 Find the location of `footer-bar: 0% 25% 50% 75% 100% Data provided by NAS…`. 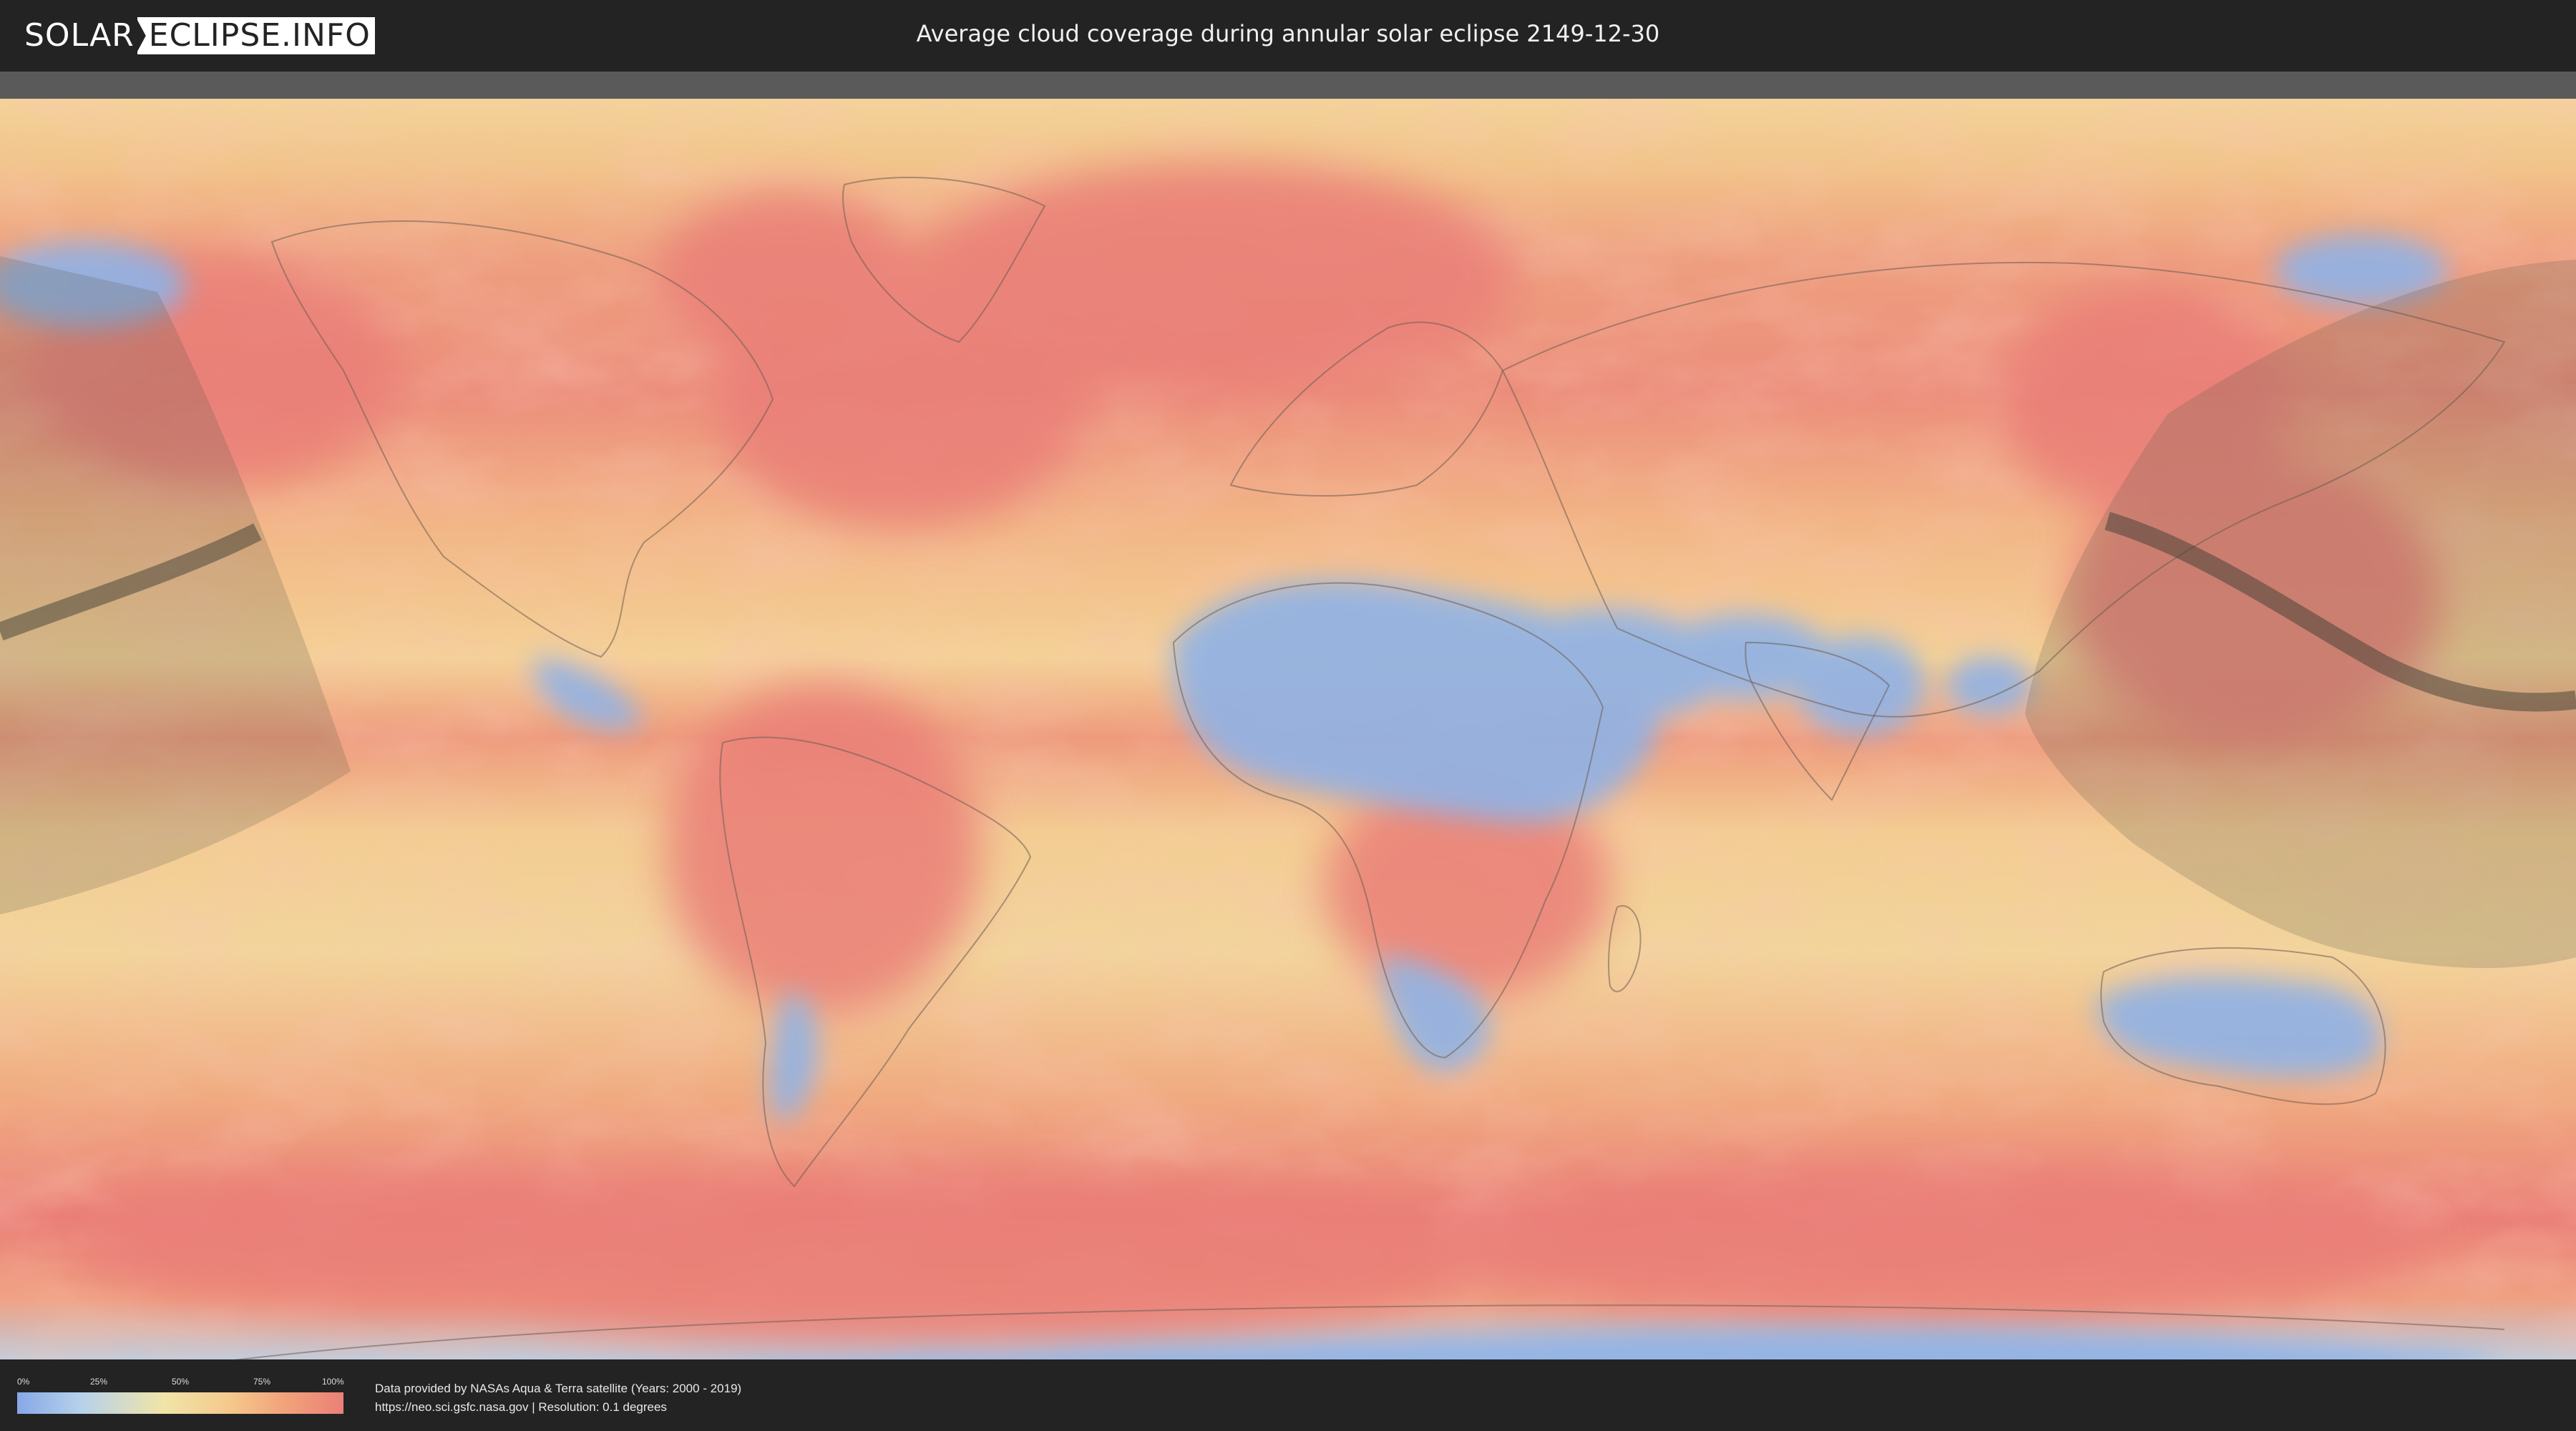

footer-bar: 0% 25% 50% 75% 100% Data provided by NAS… is located at coordinates (1288, 1395).